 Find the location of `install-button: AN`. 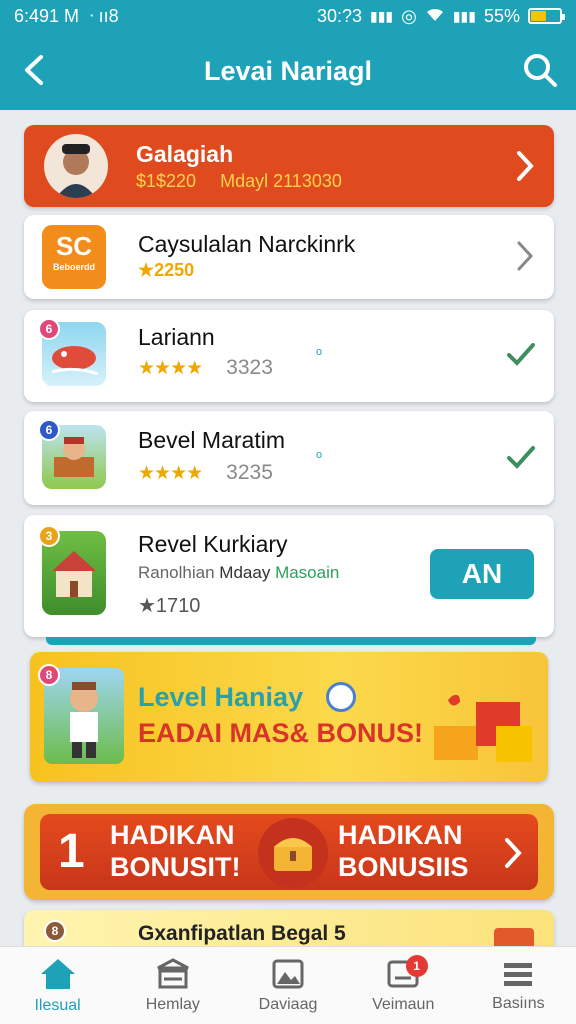

install-button: AN is located at coordinates (482, 574).